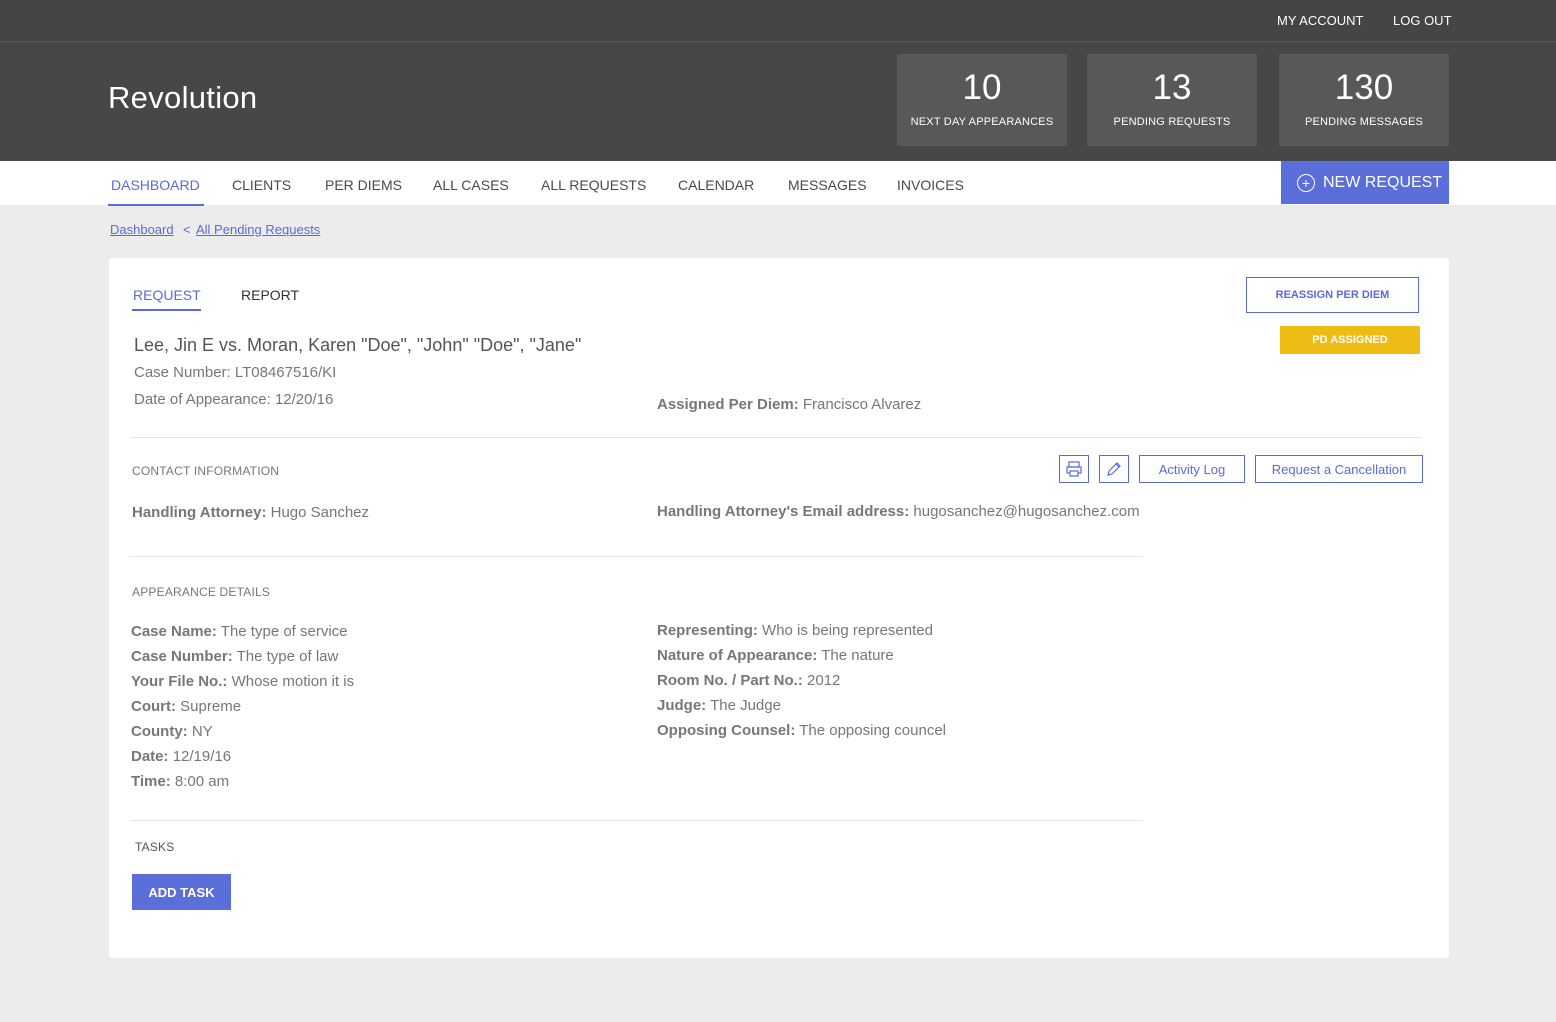 The width and height of the screenshot is (1556, 1022). Describe the element at coordinates (182, 372) in the screenshot. I see `case-number-label: Case Number:` at that location.